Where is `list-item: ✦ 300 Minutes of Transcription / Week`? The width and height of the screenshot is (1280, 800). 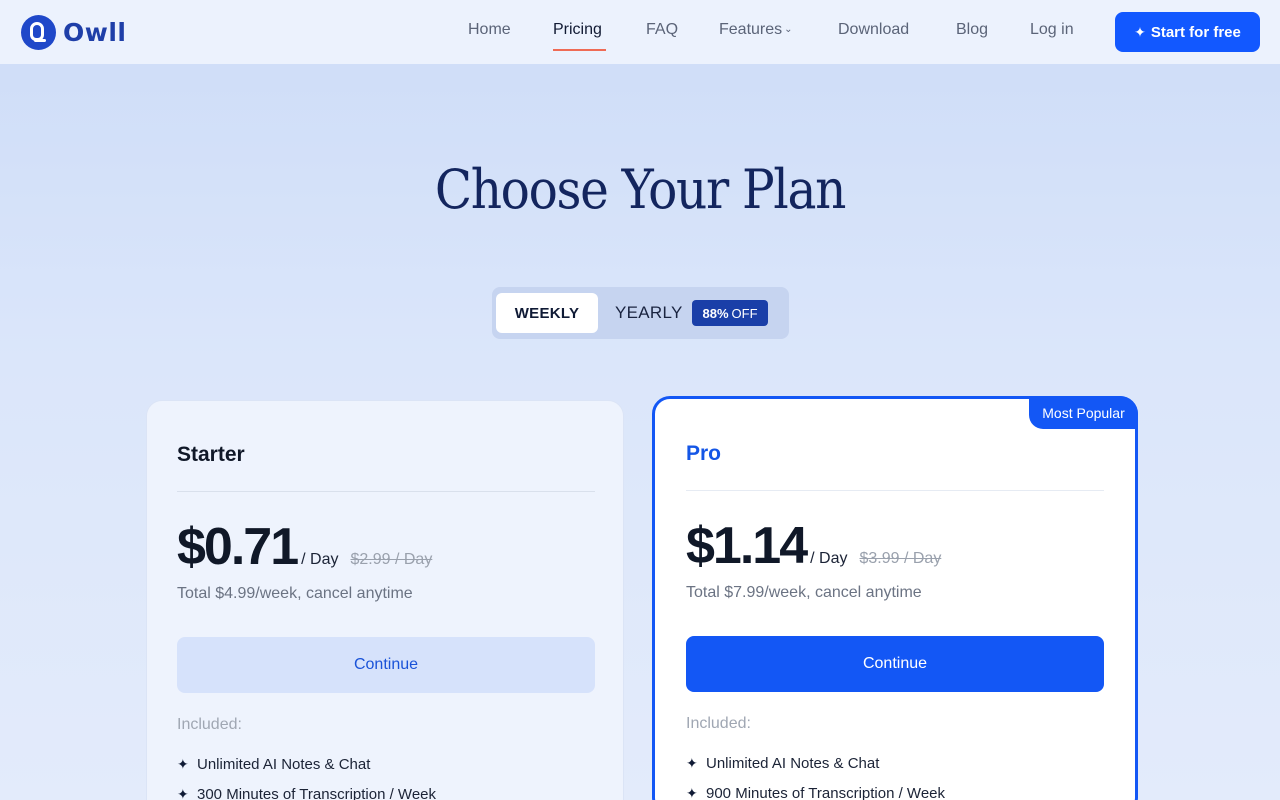 list-item: ✦ 300 Minutes of Transcription / Week is located at coordinates (306, 789).